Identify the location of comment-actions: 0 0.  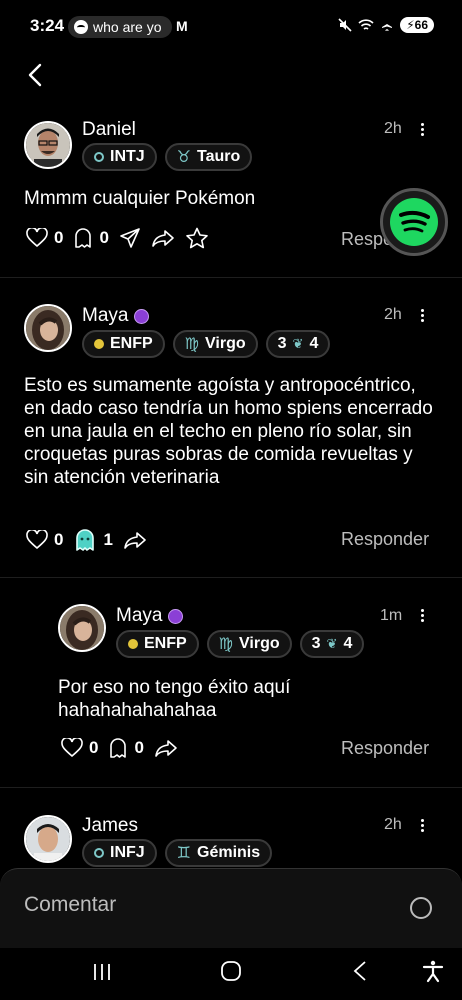
(119, 748).